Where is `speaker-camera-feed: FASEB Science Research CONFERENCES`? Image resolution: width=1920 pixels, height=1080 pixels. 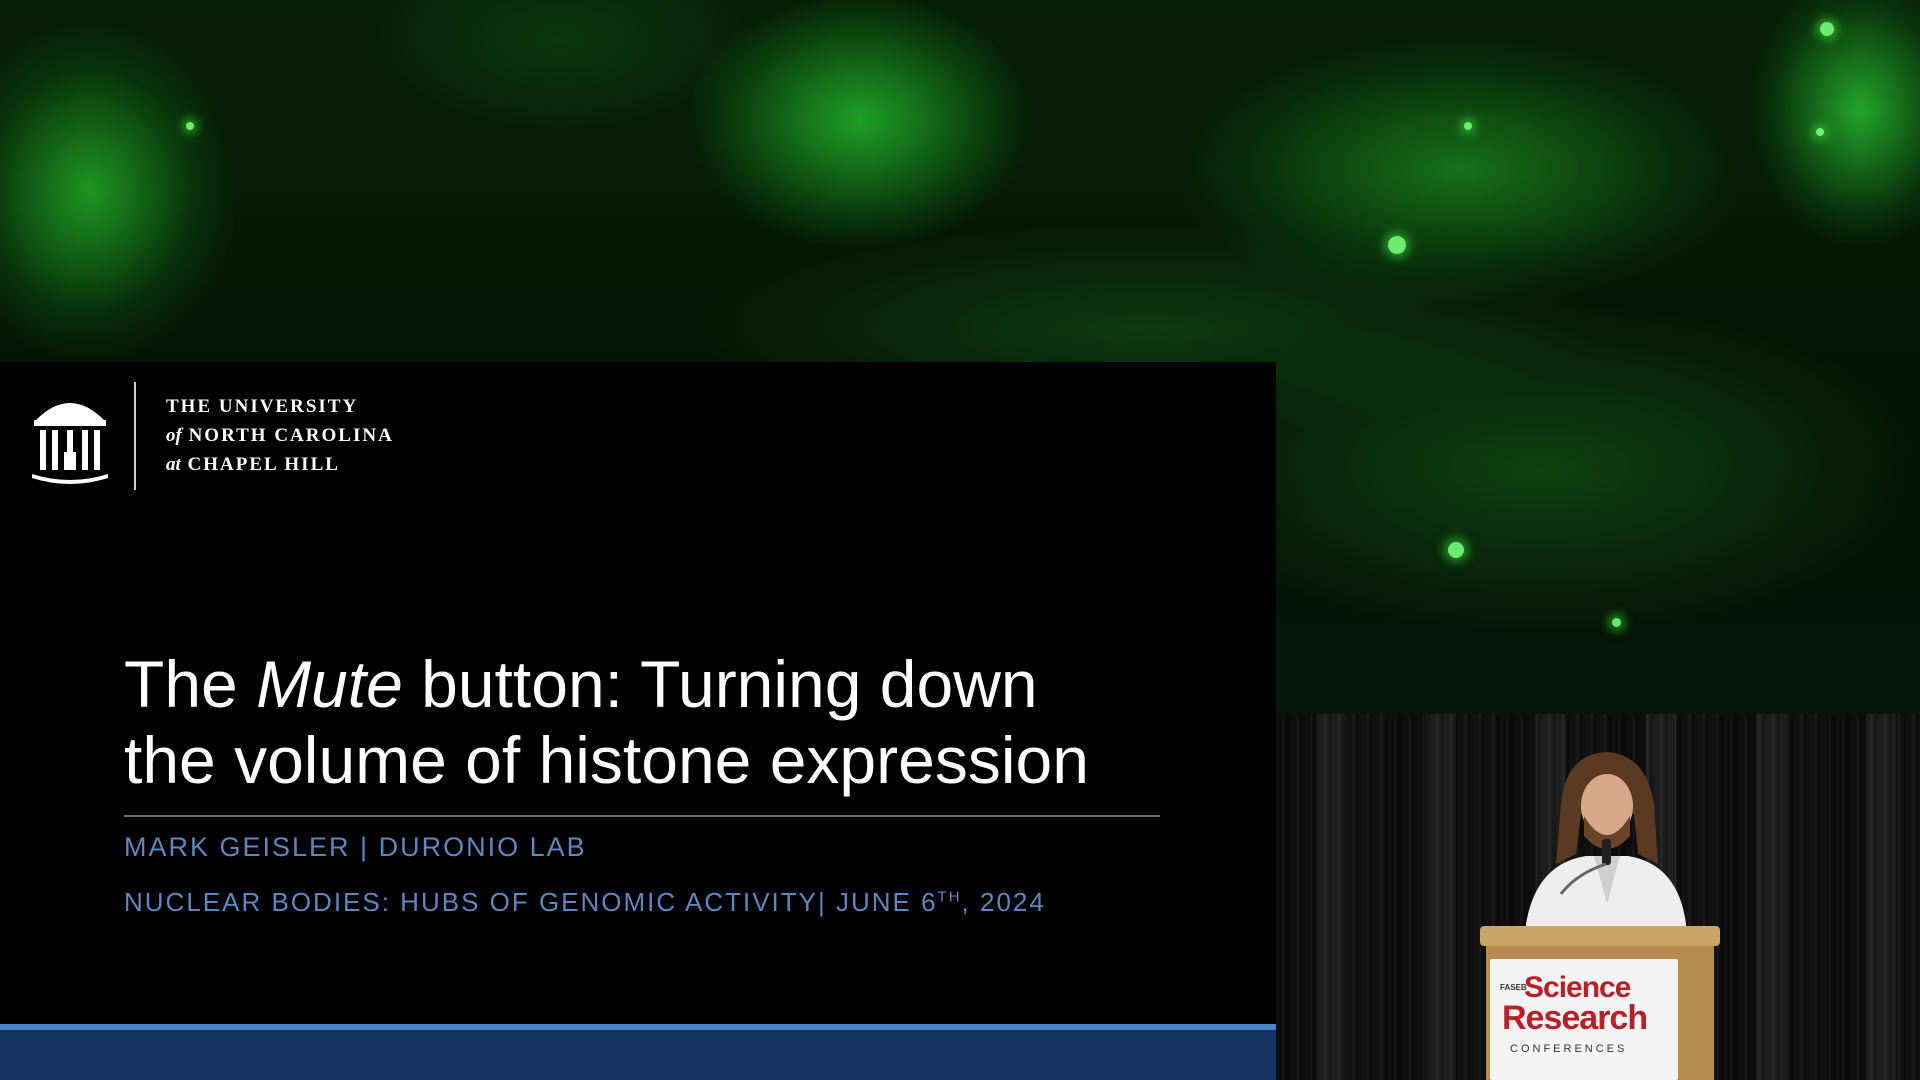 speaker-camera-feed: FASEB Science Research CONFERENCES is located at coordinates (1598, 897).